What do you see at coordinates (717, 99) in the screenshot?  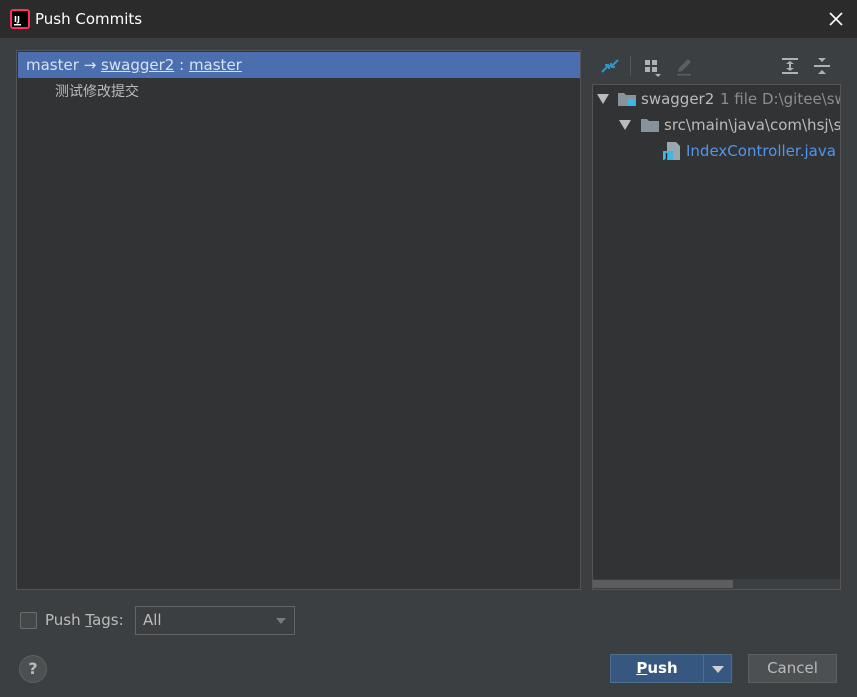 I see `tree-repo-row: swagger2 1 file D:\gitee\sw` at bounding box center [717, 99].